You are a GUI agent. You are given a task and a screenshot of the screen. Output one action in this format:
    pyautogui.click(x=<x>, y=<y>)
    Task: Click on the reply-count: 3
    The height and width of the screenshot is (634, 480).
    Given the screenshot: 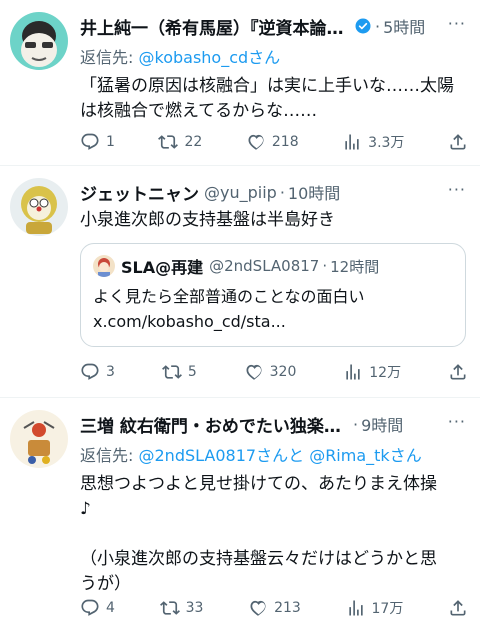 What is the action you would take?
    pyautogui.click(x=110, y=372)
    